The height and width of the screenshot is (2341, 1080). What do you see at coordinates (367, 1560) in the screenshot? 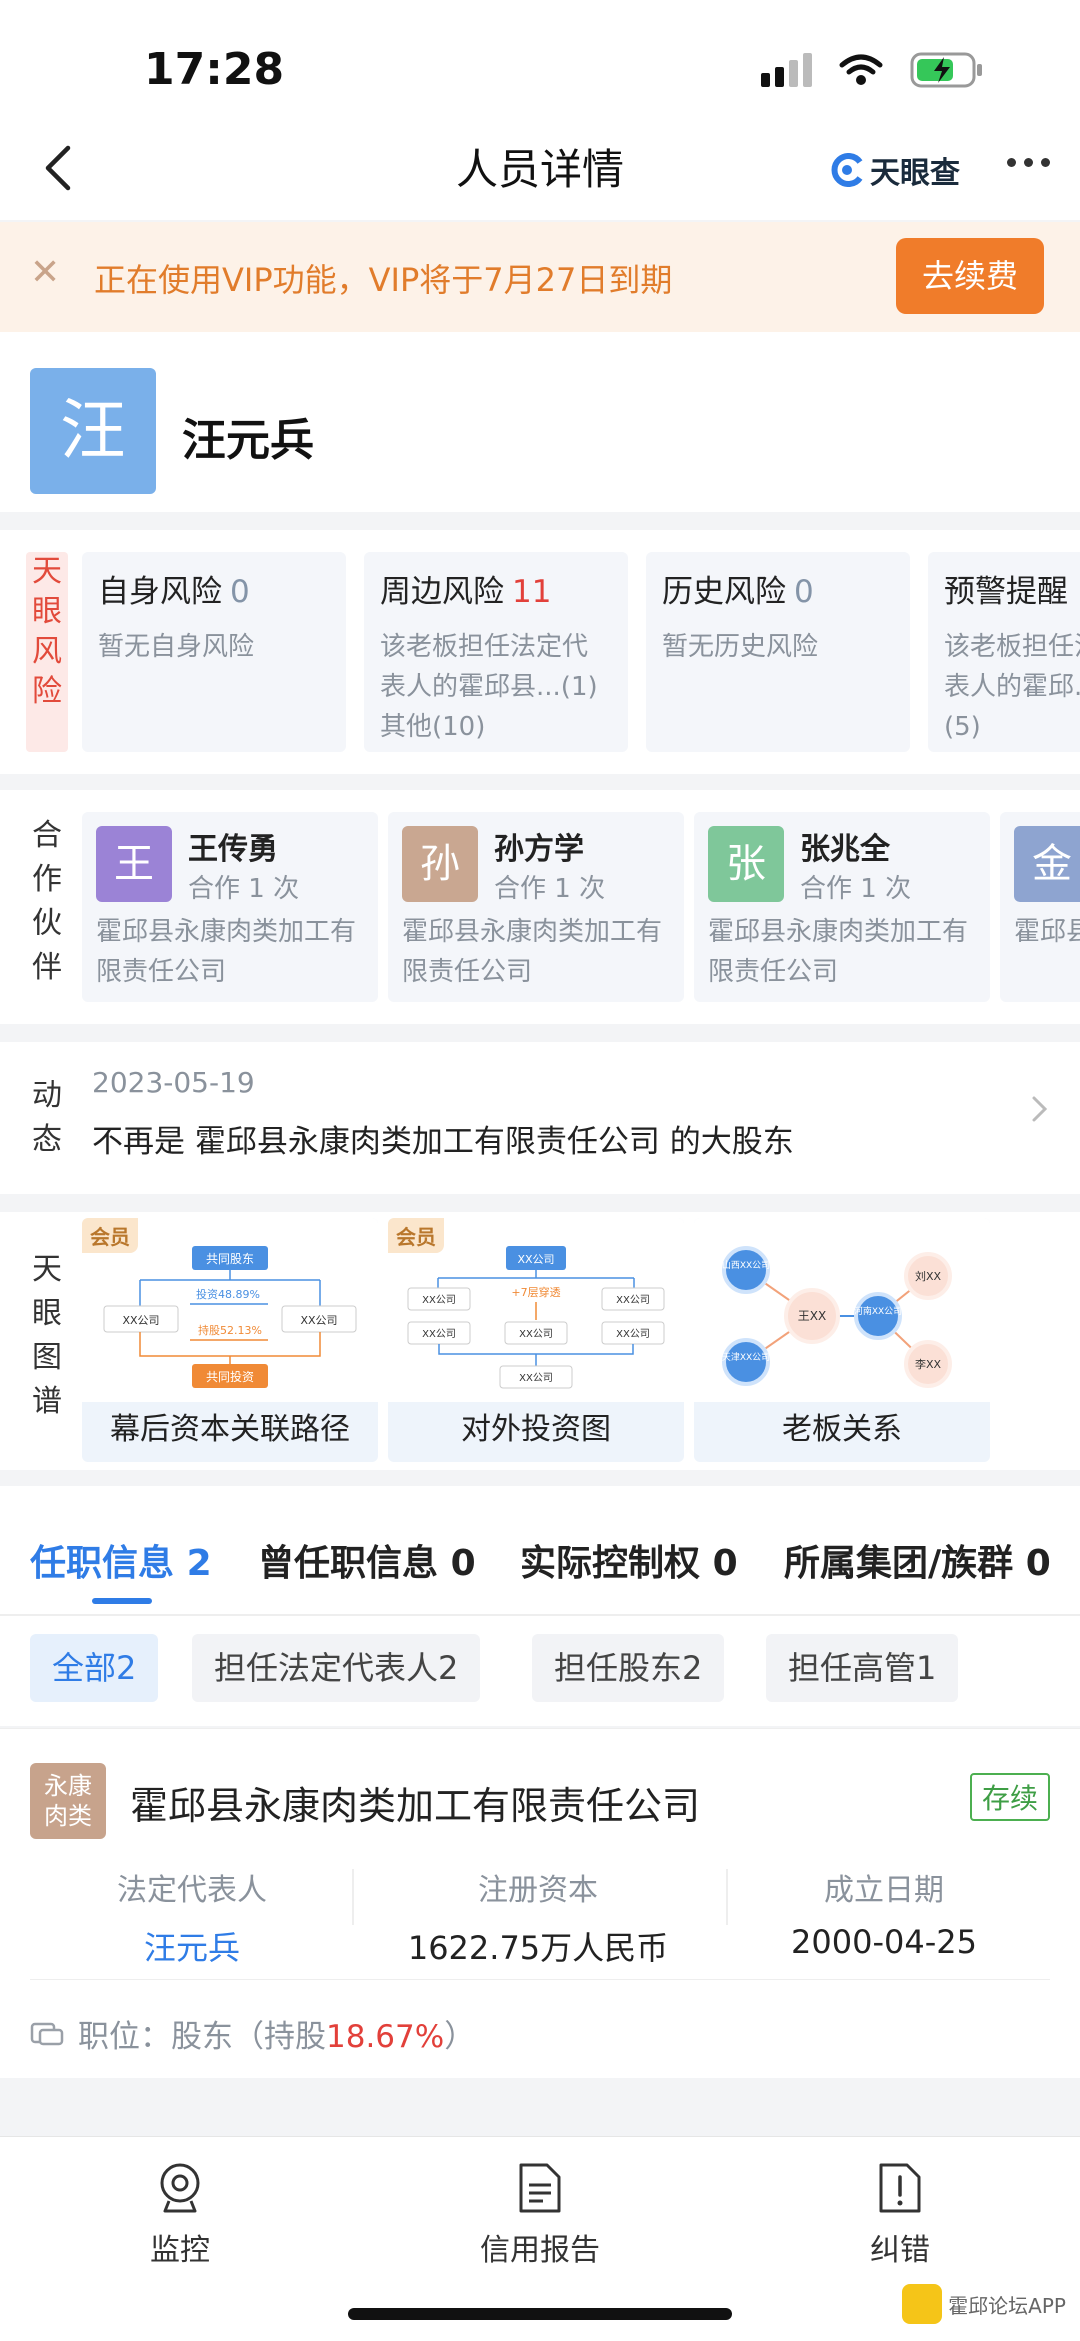
I see `tab-former-positions: 曾任职信息 0` at bounding box center [367, 1560].